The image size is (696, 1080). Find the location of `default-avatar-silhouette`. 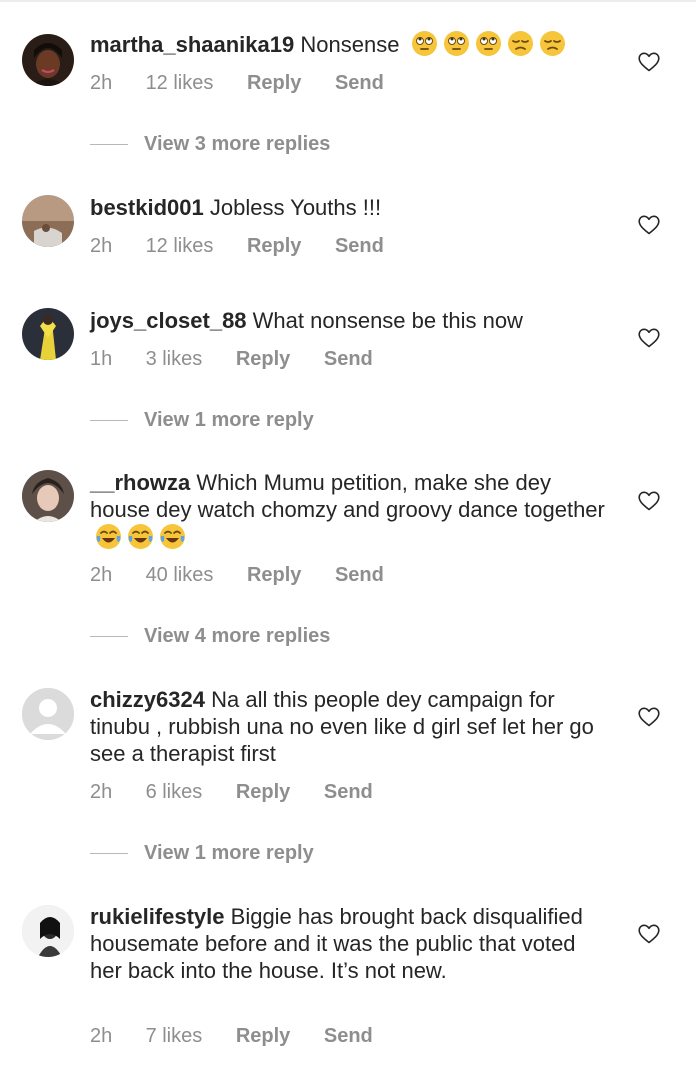

default-avatar-silhouette is located at coordinates (48, 714).